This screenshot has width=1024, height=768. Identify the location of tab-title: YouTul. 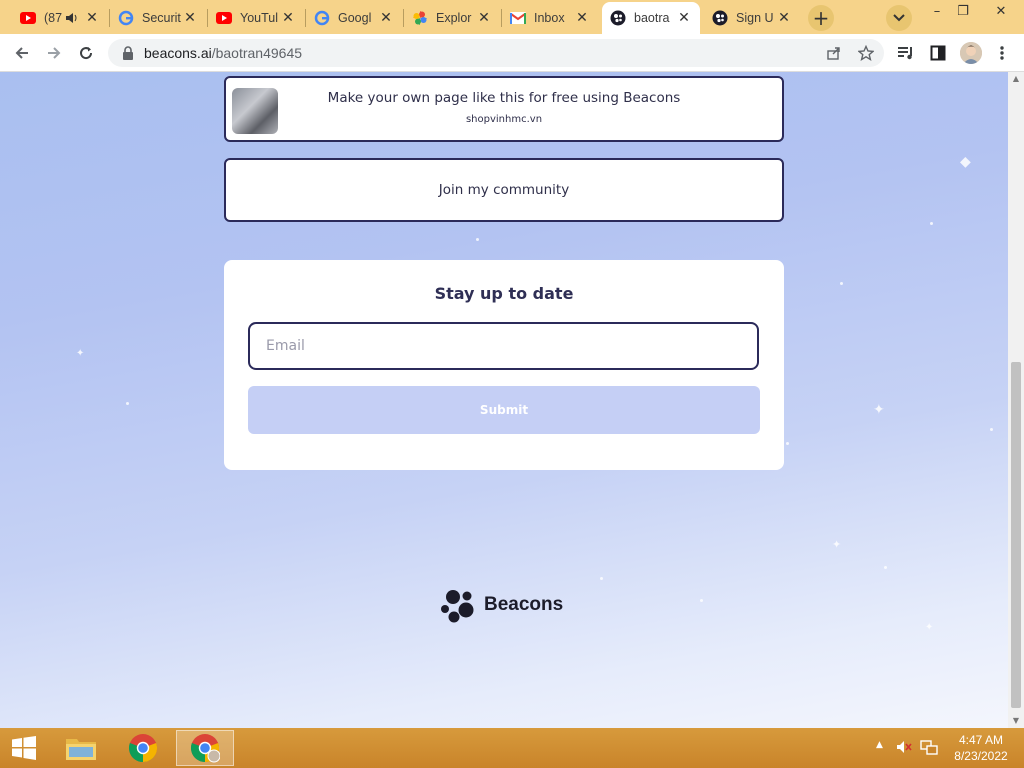
(259, 18).